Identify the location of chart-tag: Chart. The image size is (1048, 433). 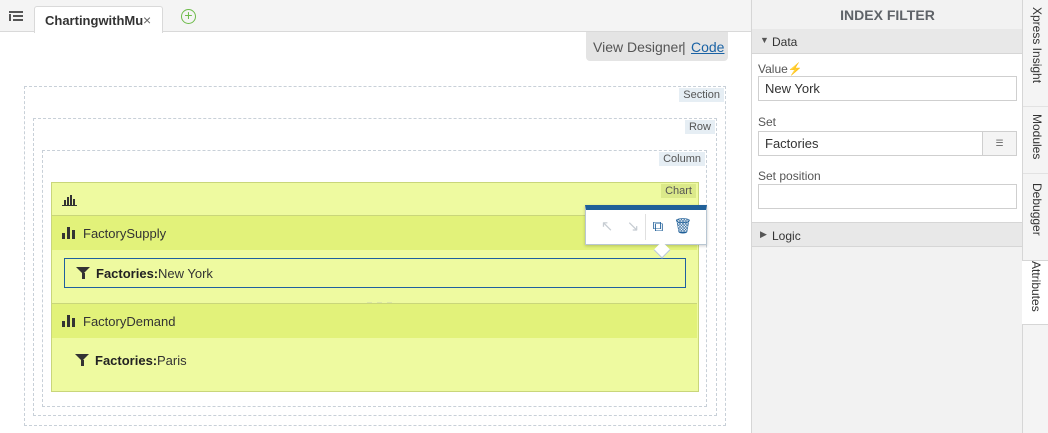
(678, 191).